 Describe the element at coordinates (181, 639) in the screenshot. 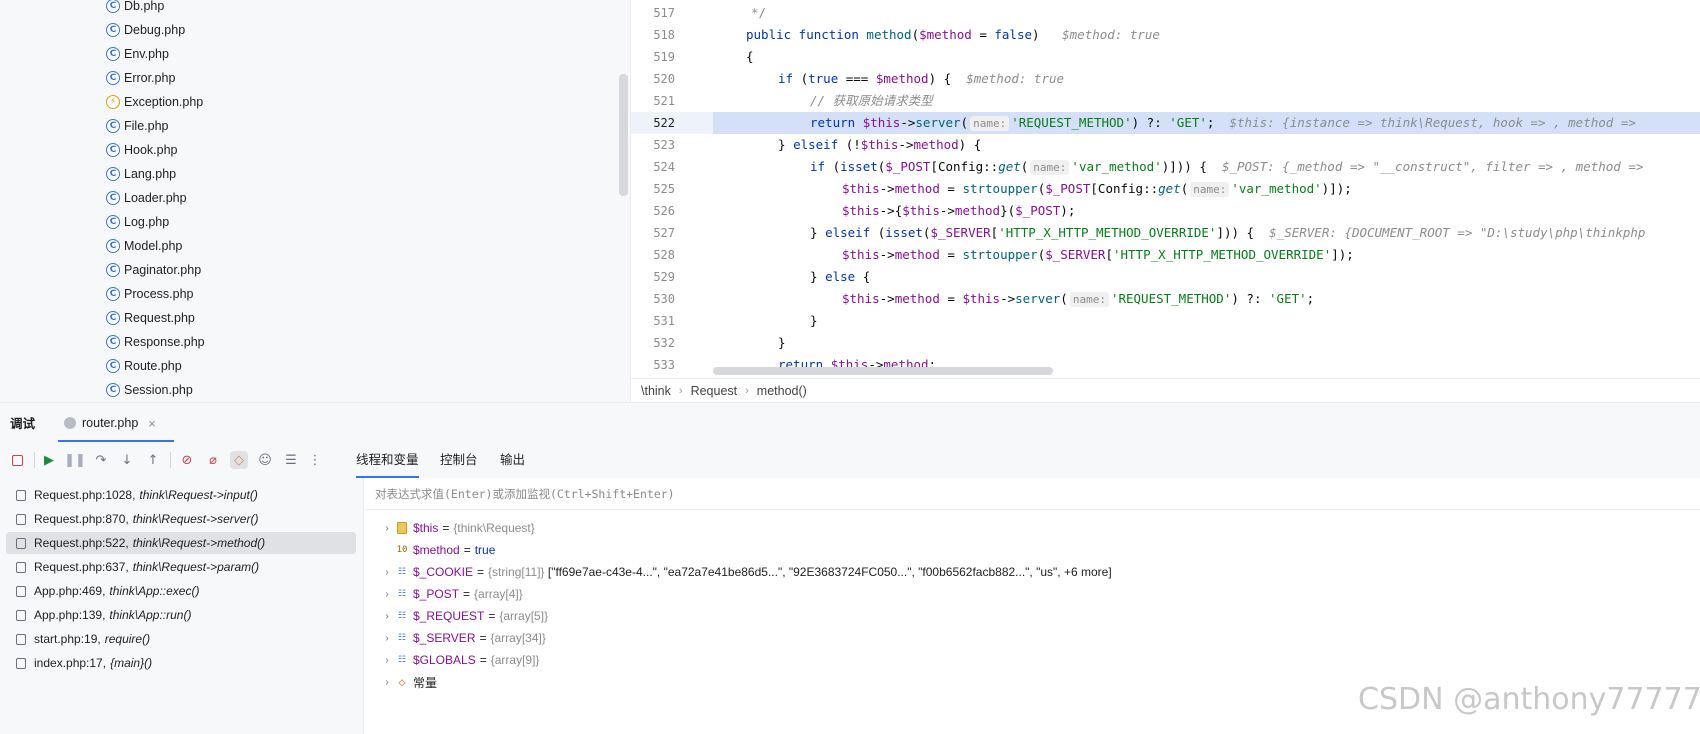

I see `stack-frame: start.php:19, require()` at that location.